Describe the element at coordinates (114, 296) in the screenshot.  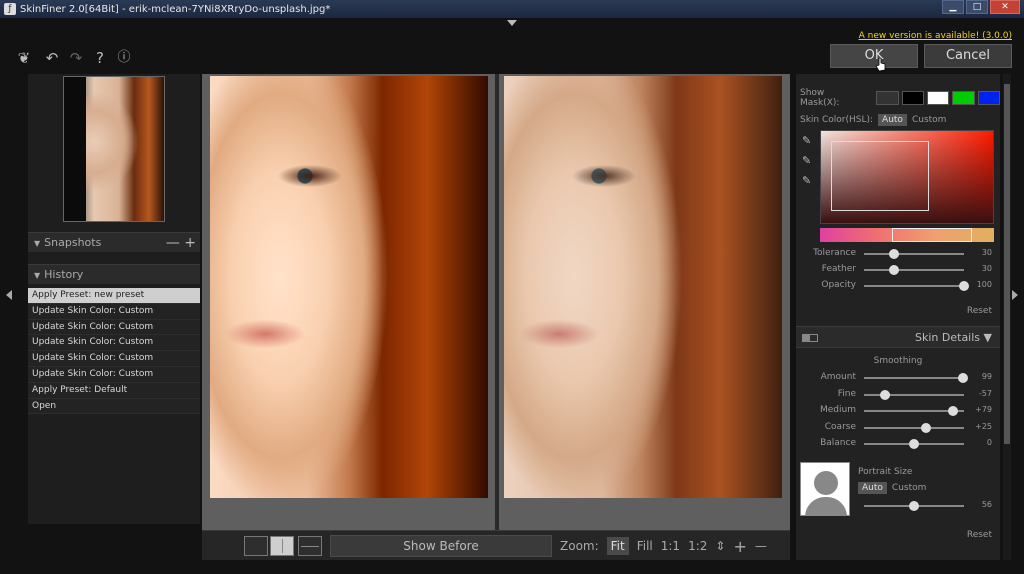
I see `history-item: Apply Preset: new preset` at that location.